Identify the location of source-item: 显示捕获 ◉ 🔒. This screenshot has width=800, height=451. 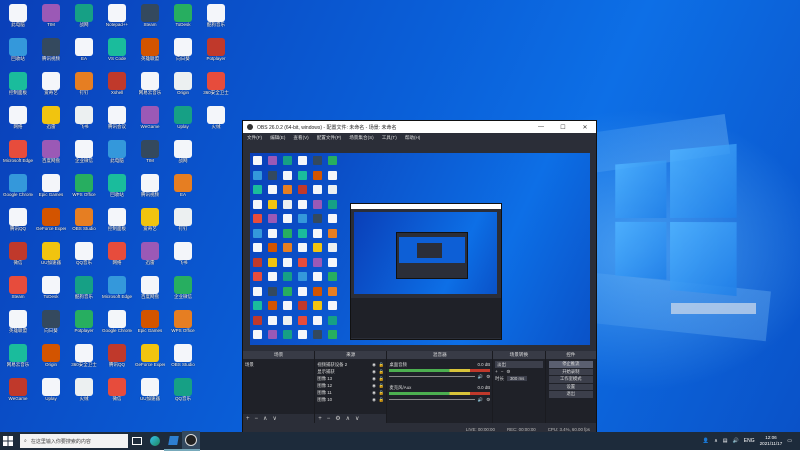
(350, 371).